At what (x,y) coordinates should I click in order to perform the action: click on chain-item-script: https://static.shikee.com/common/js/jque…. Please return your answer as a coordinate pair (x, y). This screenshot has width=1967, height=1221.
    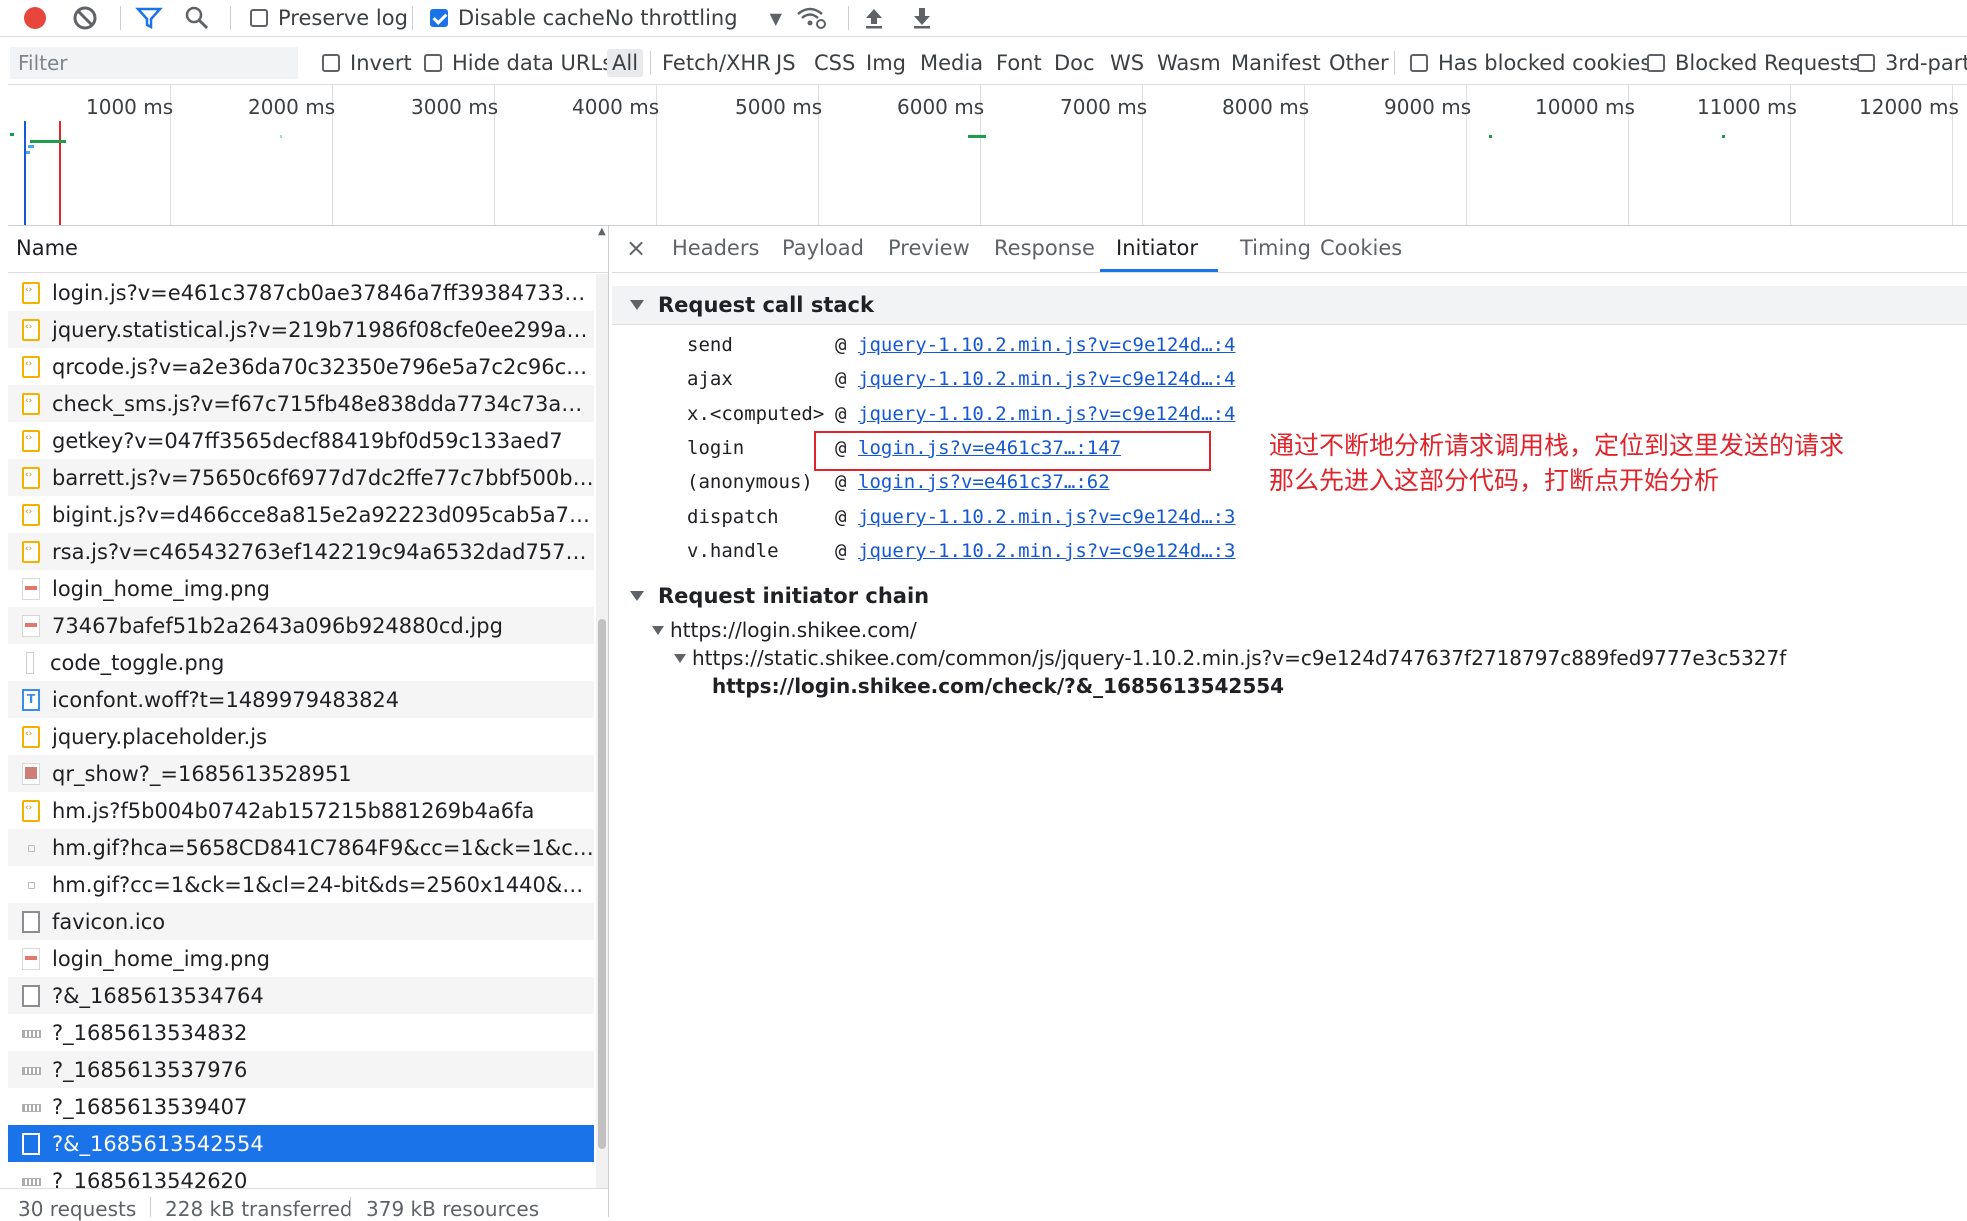
    Looking at the image, I should click on (1230, 658).